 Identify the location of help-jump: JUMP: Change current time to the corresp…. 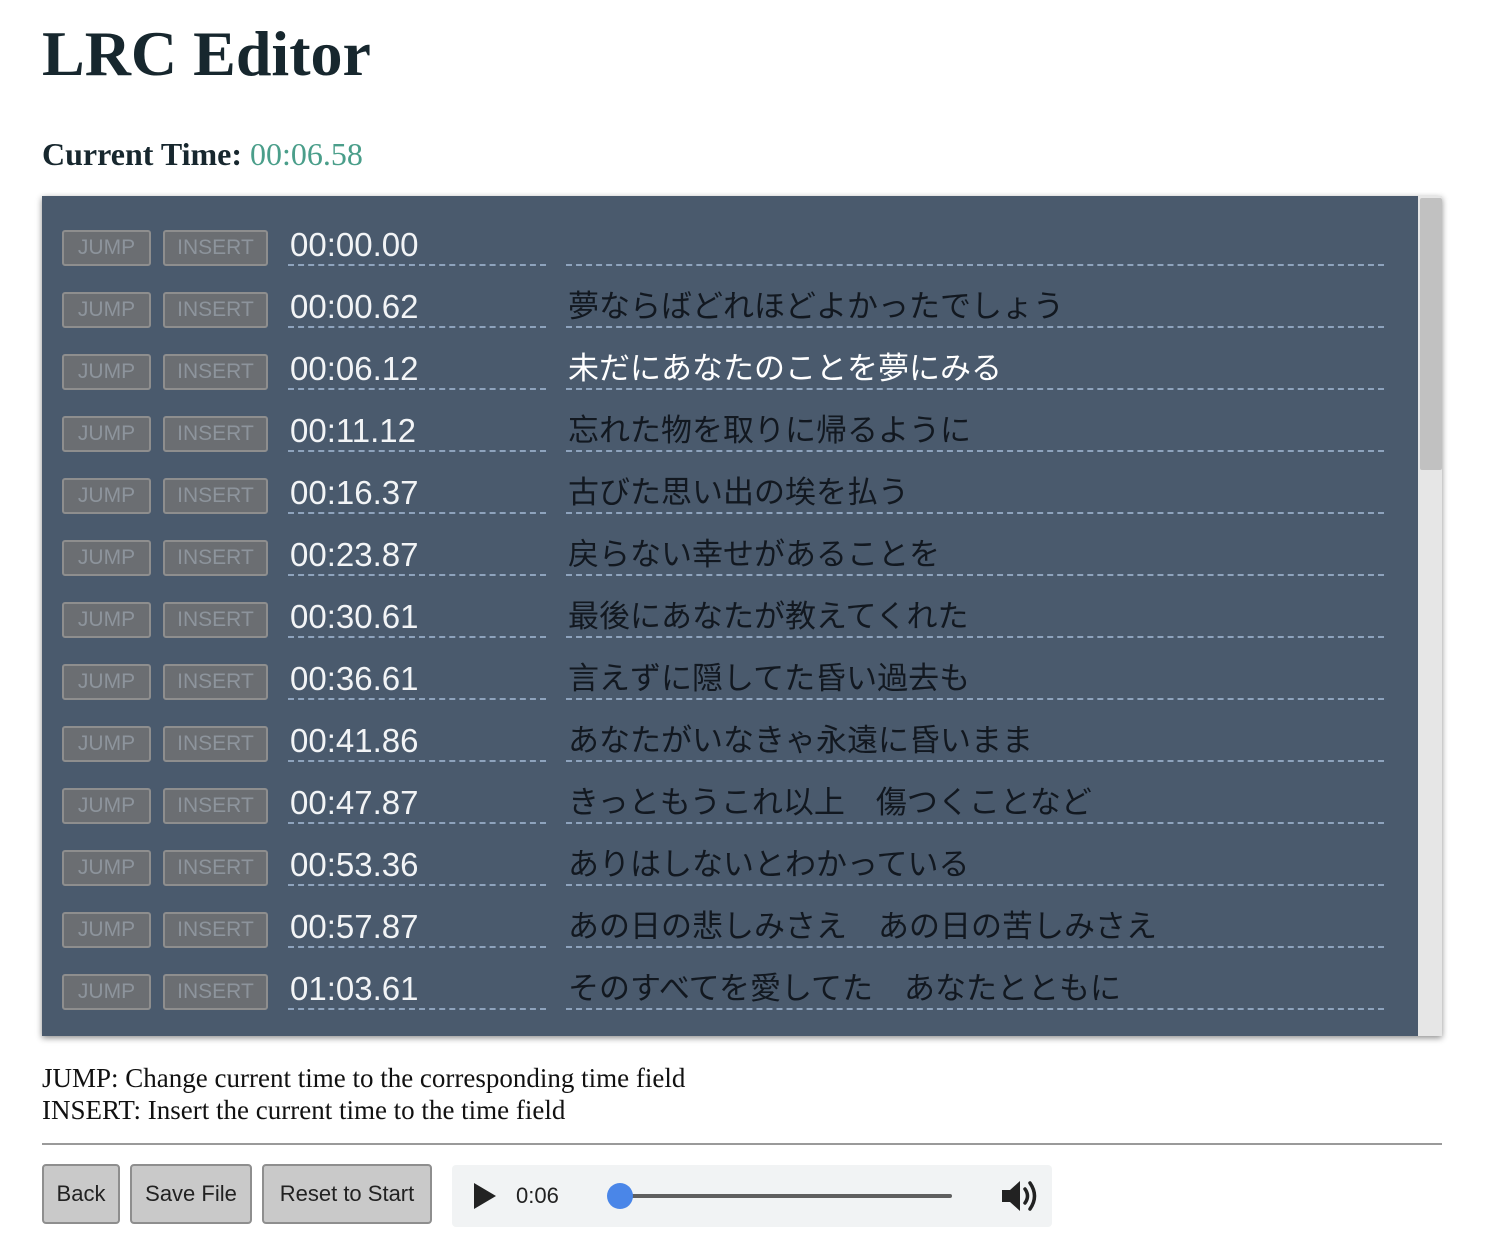
(364, 1078).